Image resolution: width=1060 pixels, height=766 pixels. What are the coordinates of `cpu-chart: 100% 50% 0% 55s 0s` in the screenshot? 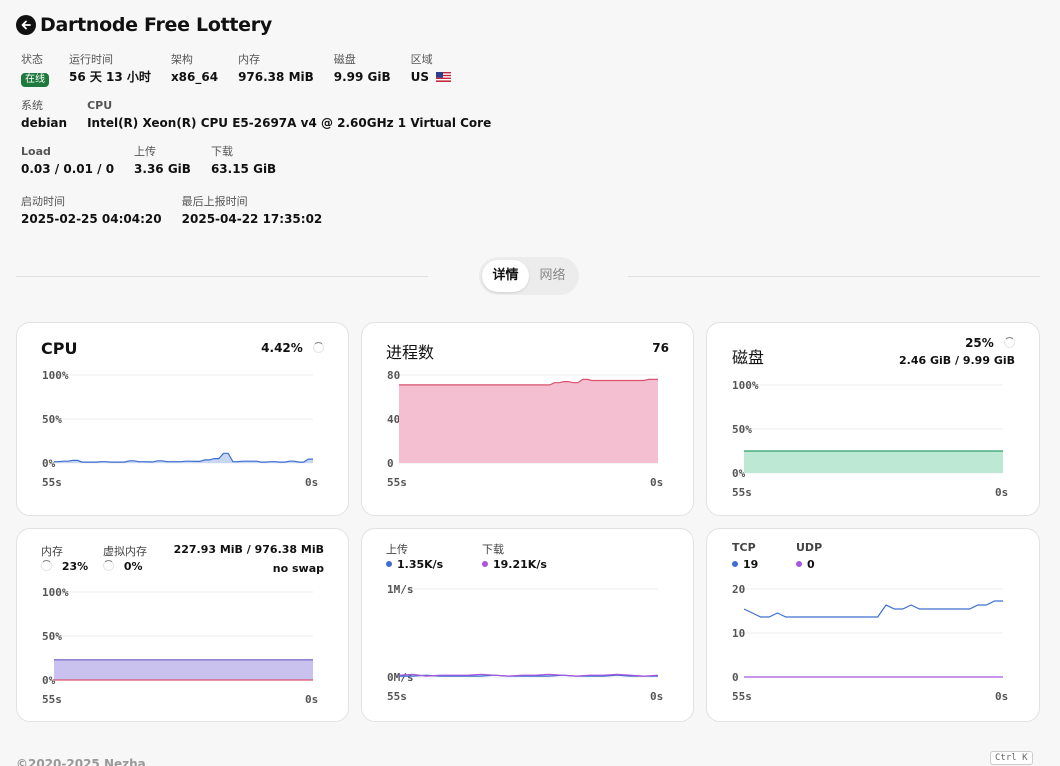 It's located at (180, 429).